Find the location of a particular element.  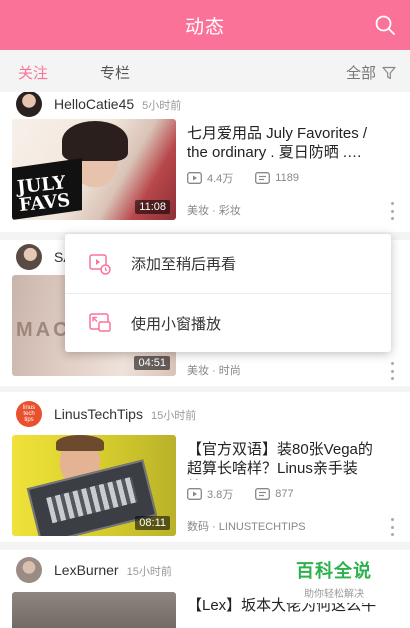

video-thumbnail: JULY FAVS 11:08 is located at coordinates (94, 169).